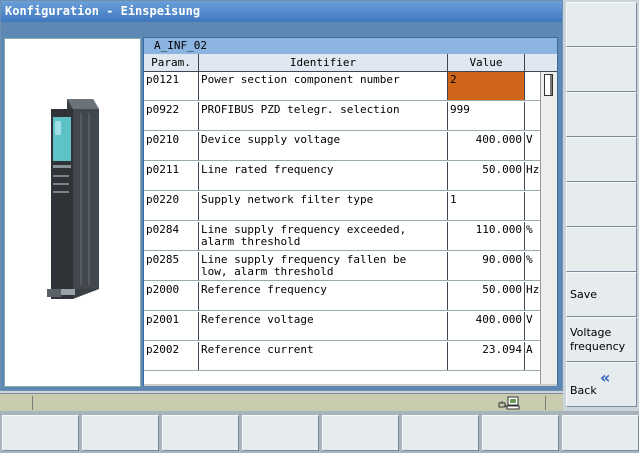 This screenshot has width=639, height=453. I want to click on table-row: p0922 PROFIBUS PZD telegr. selection 999, so click(342, 116).